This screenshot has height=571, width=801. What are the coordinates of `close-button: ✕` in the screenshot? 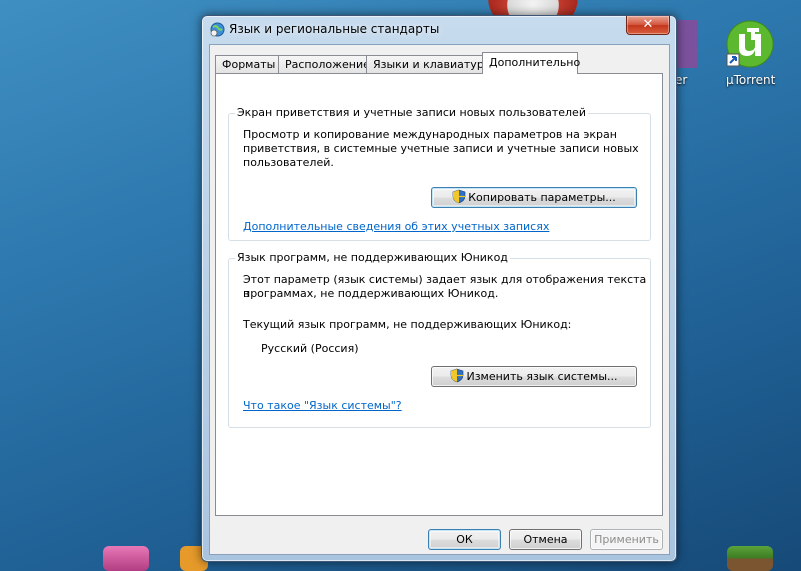 It's located at (648, 25).